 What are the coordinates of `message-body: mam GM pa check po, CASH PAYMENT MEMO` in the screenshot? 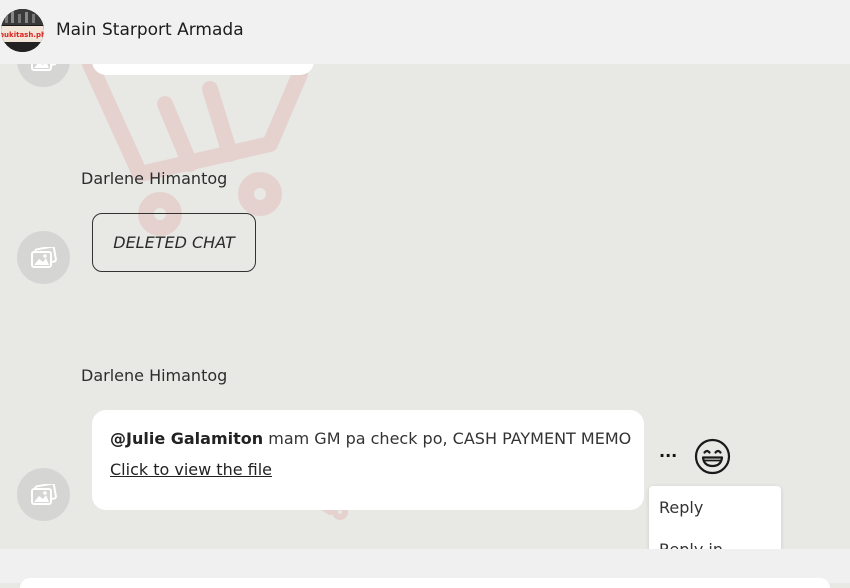 It's located at (447, 438).